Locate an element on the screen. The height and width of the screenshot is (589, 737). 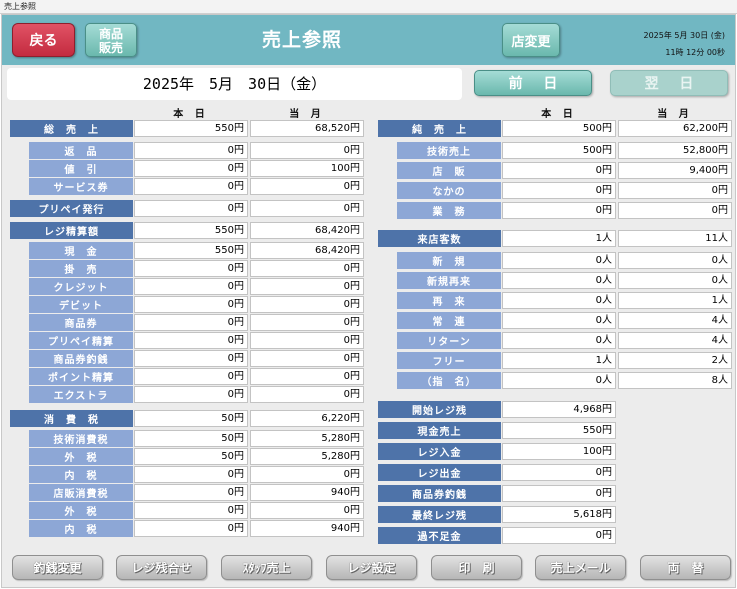
right-col-month-header: 当 月 is located at coordinates (675, 114).